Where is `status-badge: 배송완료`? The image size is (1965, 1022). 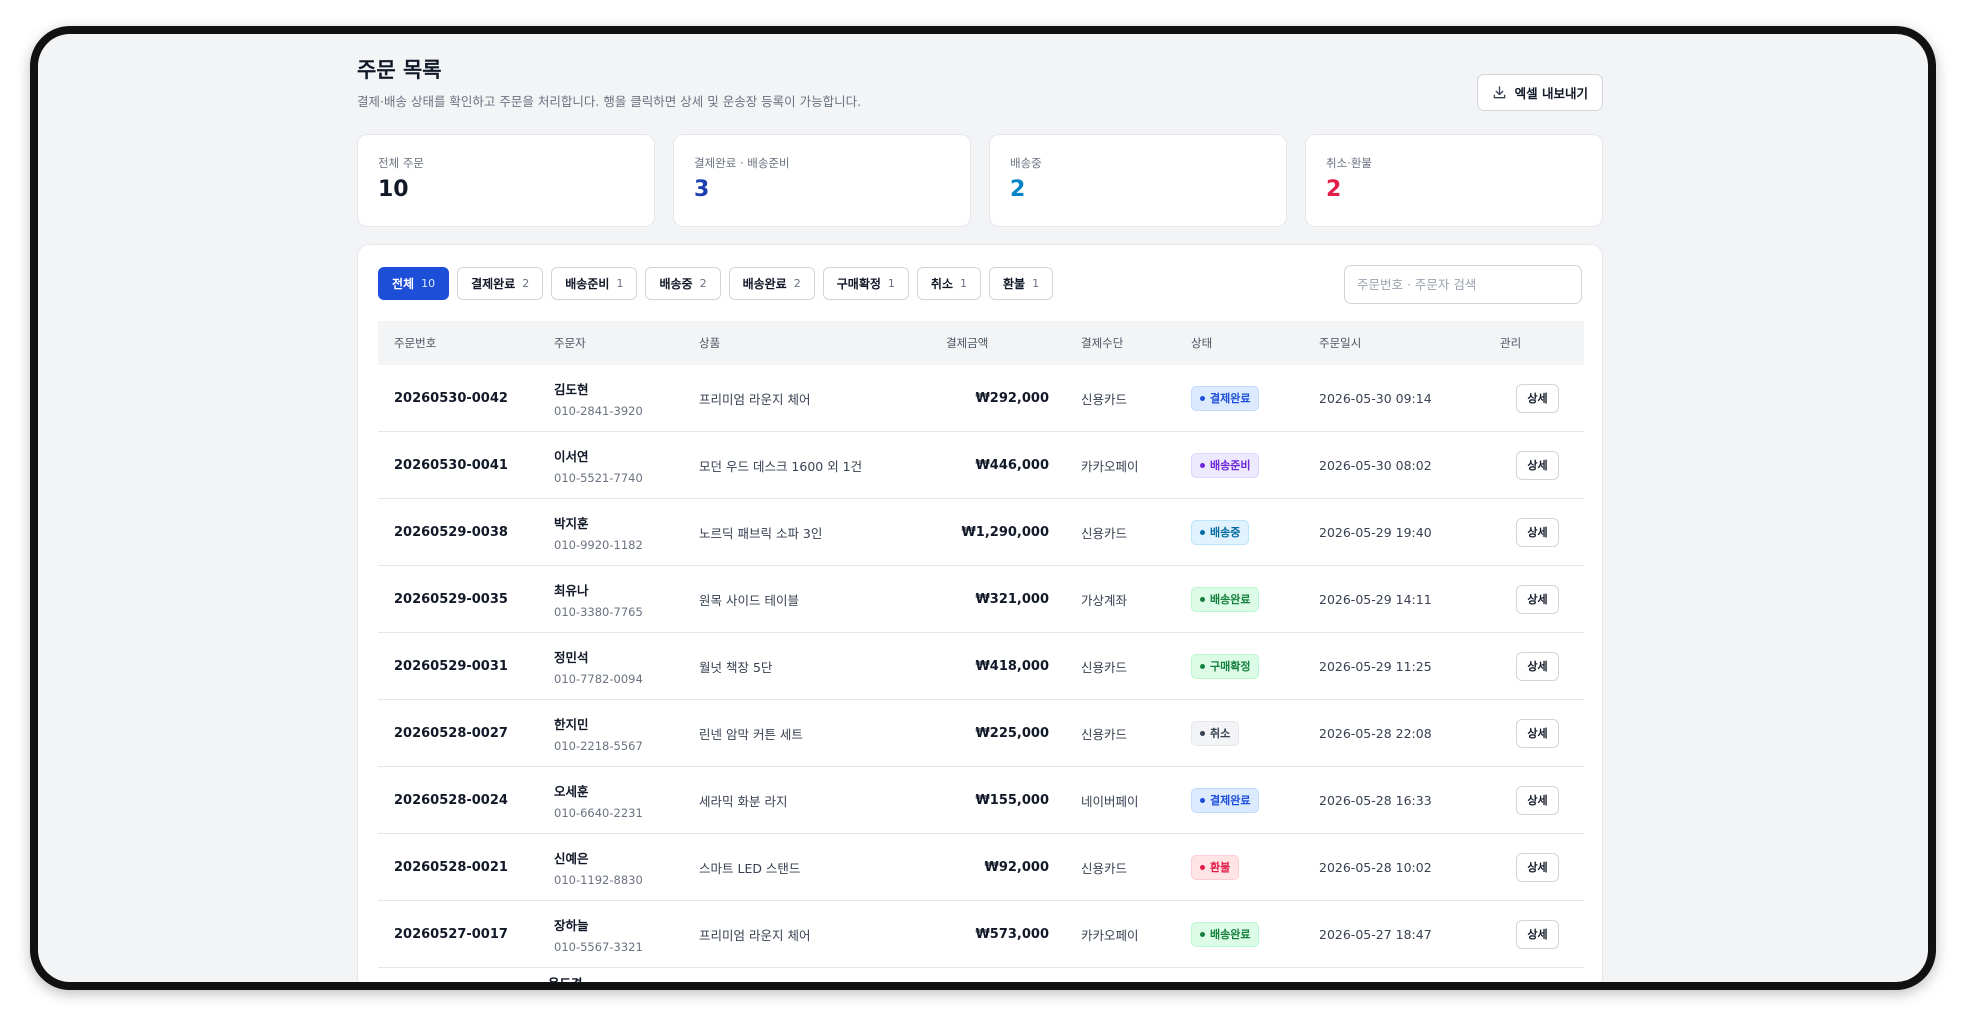
status-badge: 배송완료 is located at coordinates (1225, 599).